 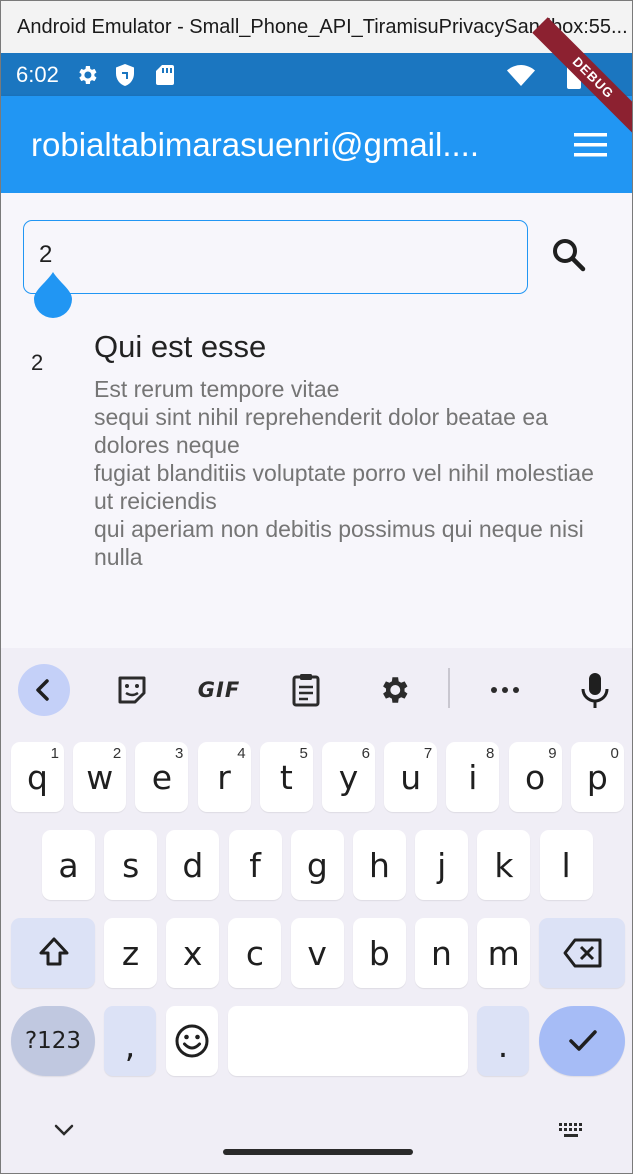 I want to click on period-key: ., so click(x=503, y=1041).